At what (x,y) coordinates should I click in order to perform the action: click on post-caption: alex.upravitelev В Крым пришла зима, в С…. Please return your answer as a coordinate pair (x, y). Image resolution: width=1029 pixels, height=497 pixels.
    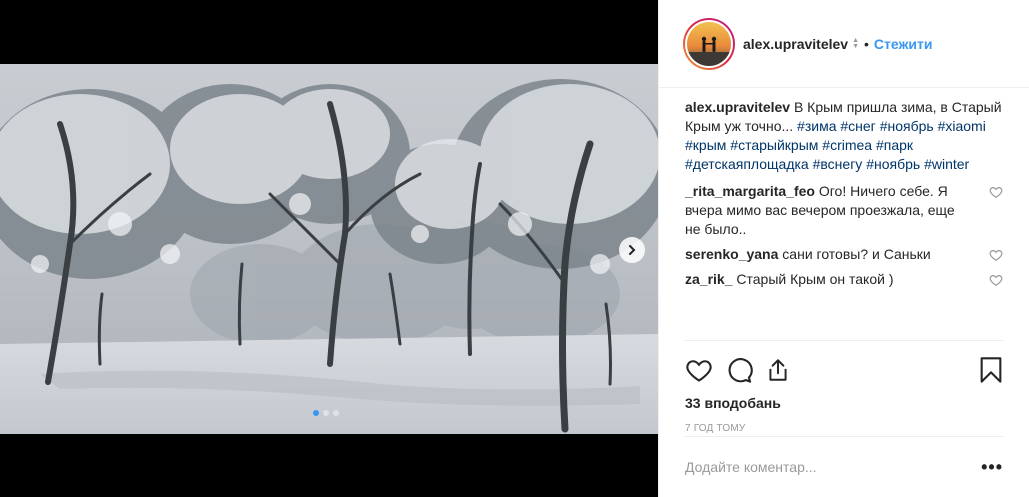
    Looking at the image, I should click on (844, 136).